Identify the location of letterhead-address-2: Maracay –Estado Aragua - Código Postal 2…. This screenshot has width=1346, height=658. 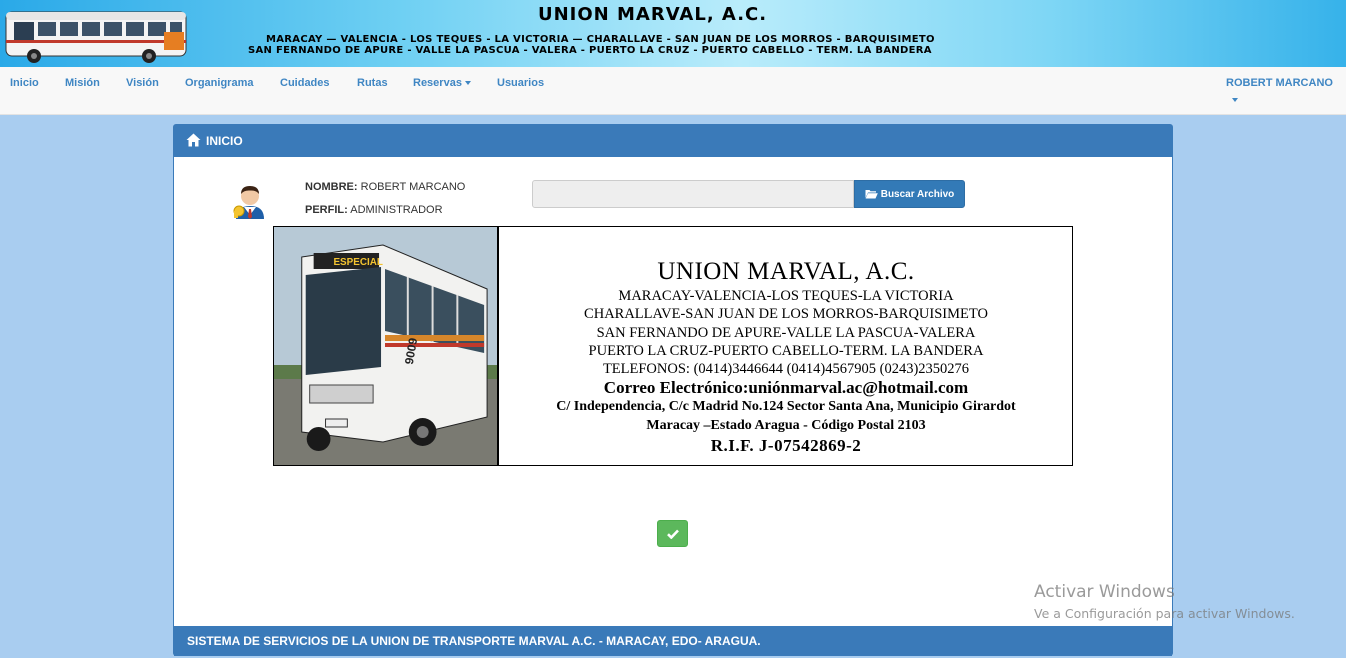
(786, 425).